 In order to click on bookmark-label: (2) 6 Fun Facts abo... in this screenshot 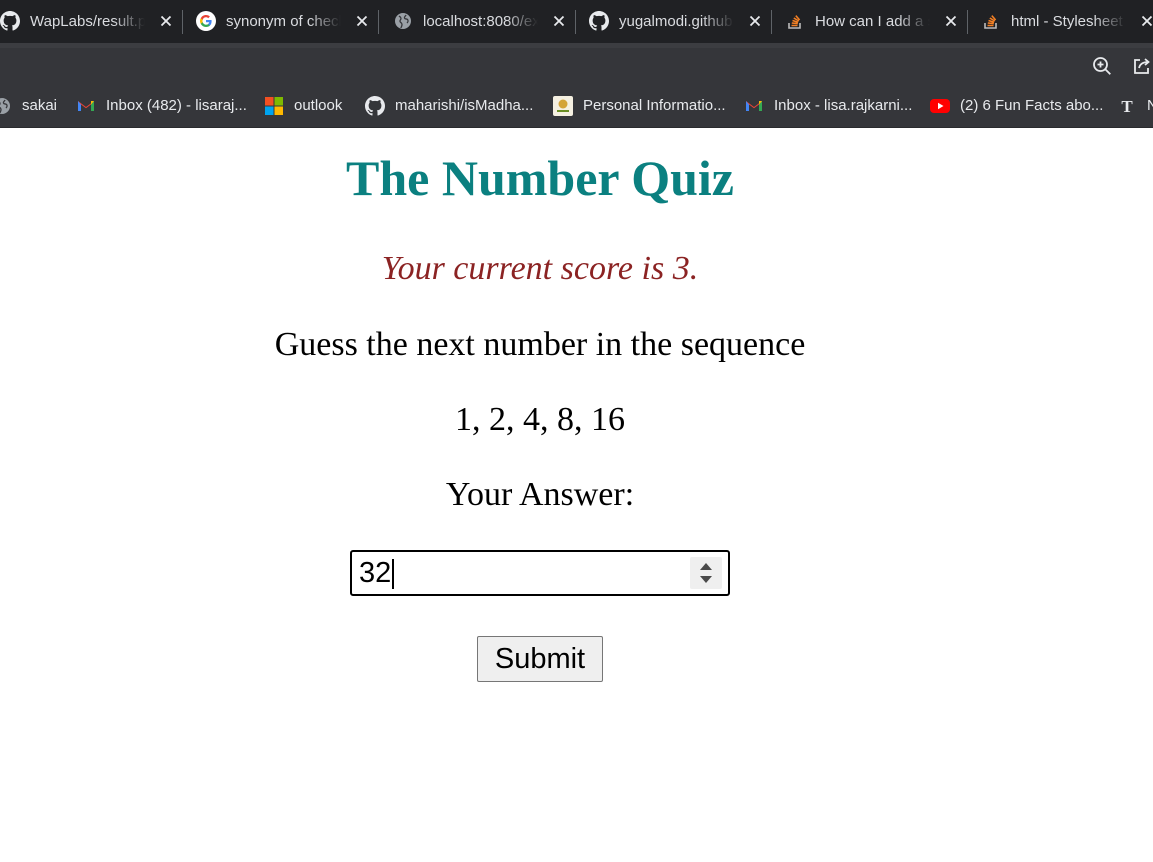, I will do `click(1032, 105)`.